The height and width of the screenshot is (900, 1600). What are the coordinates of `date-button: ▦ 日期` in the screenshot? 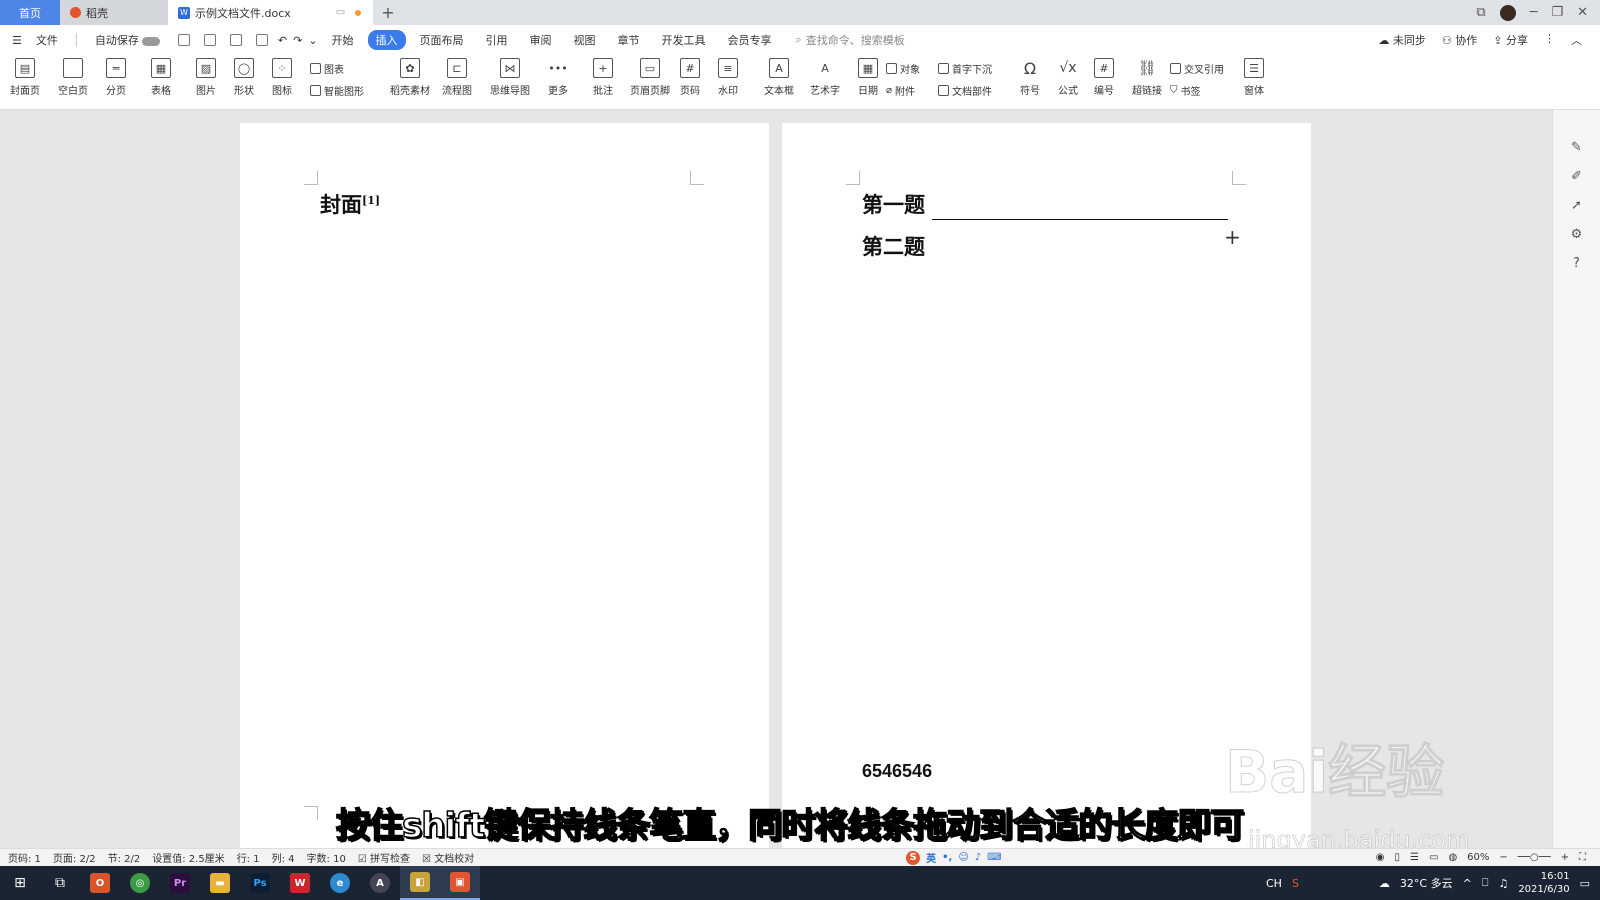 It's located at (868, 77).